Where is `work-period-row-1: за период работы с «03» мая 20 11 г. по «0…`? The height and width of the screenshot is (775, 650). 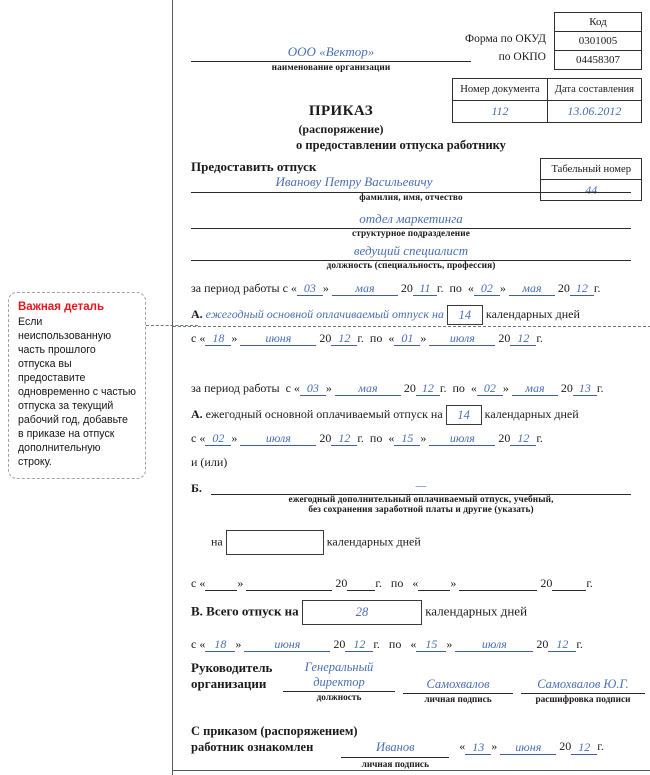 work-period-row-1: за период работы с «03» мая 20 11 г. по «0… is located at coordinates (395, 288).